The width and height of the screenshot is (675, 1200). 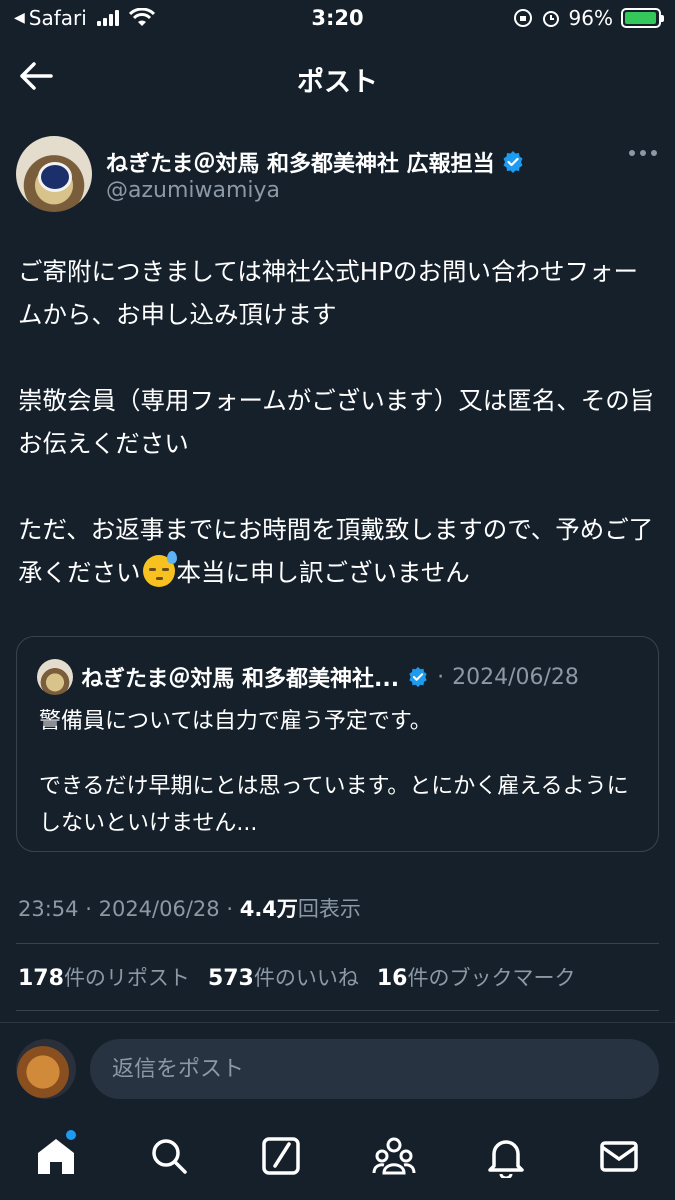 I want to click on likes-stat: 573件のいいね, so click(x=283, y=977).